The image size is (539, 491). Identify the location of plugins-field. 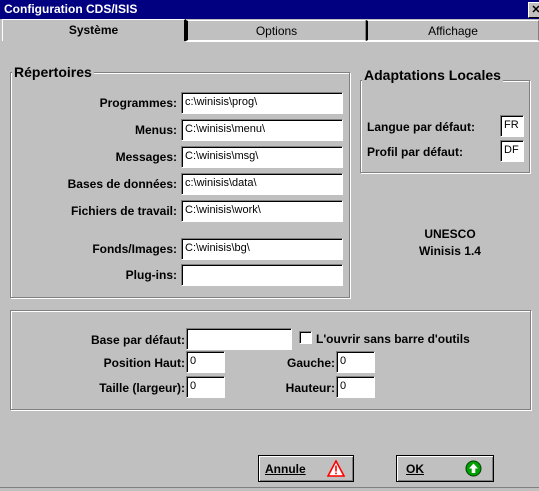
(262, 275).